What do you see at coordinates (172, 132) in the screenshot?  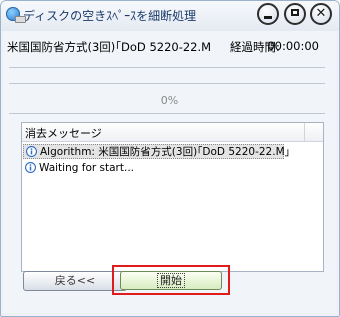 I see `message-list-header: 消去メッセージ` at bounding box center [172, 132].